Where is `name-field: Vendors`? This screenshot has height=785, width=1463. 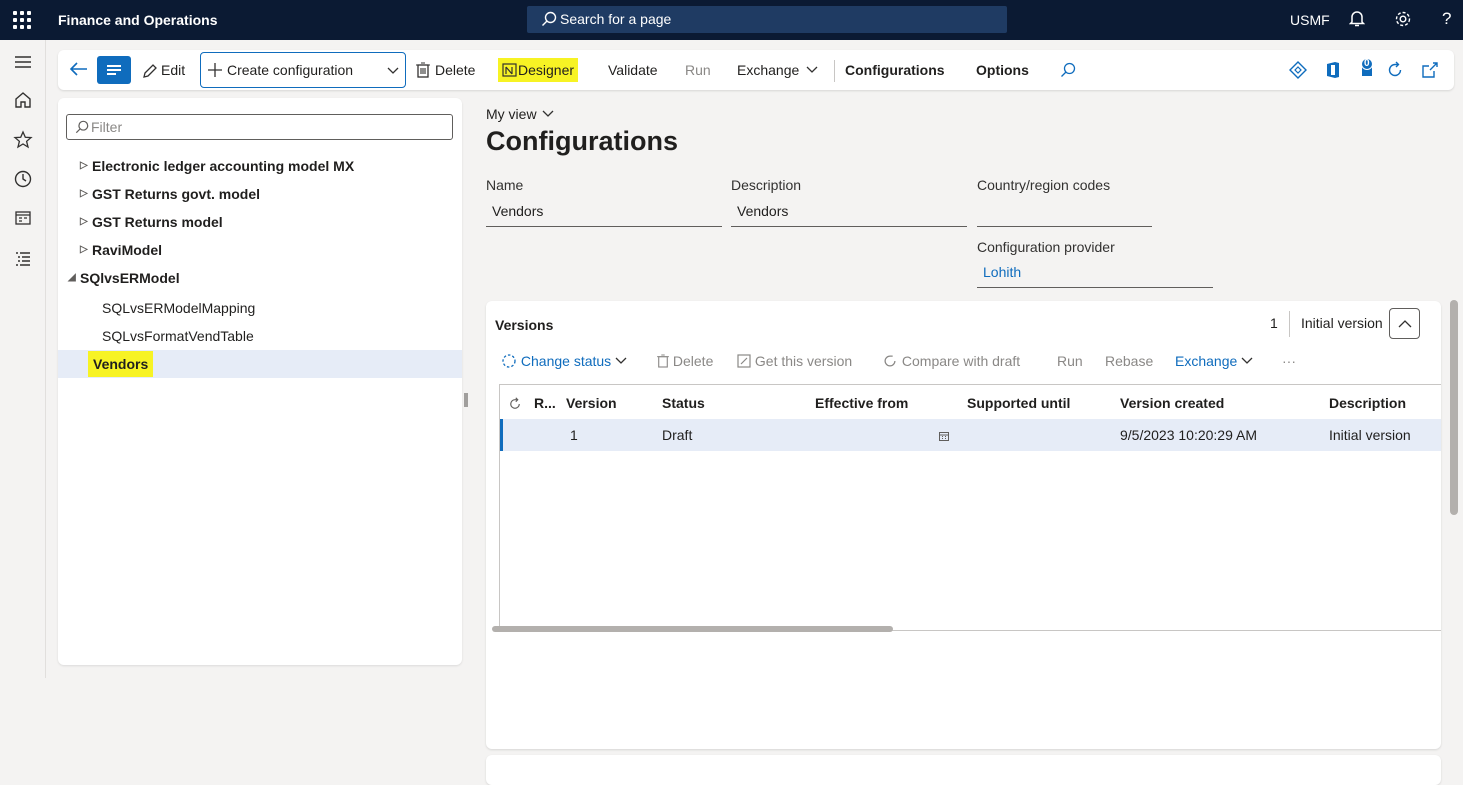
name-field: Vendors is located at coordinates (604, 212).